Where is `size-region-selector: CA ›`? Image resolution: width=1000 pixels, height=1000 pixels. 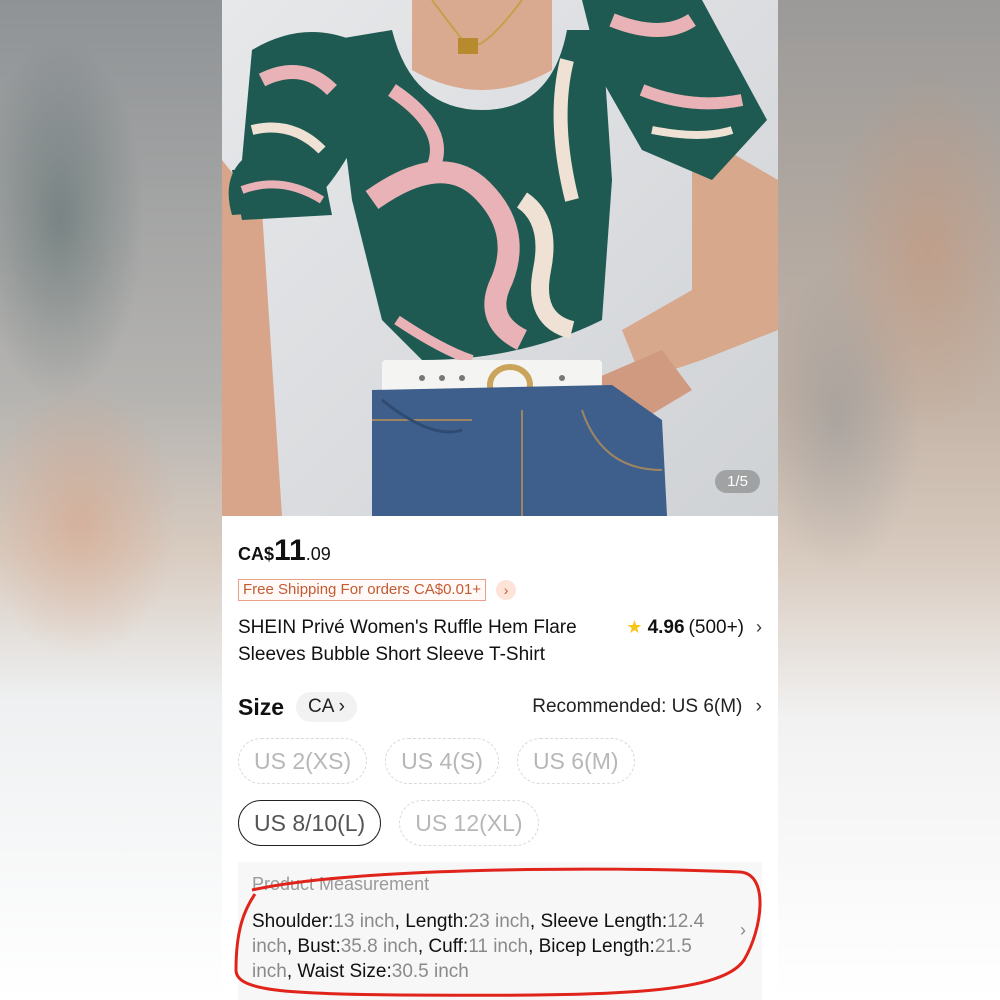
size-region-selector: CA › is located at coordinates (326, 707).